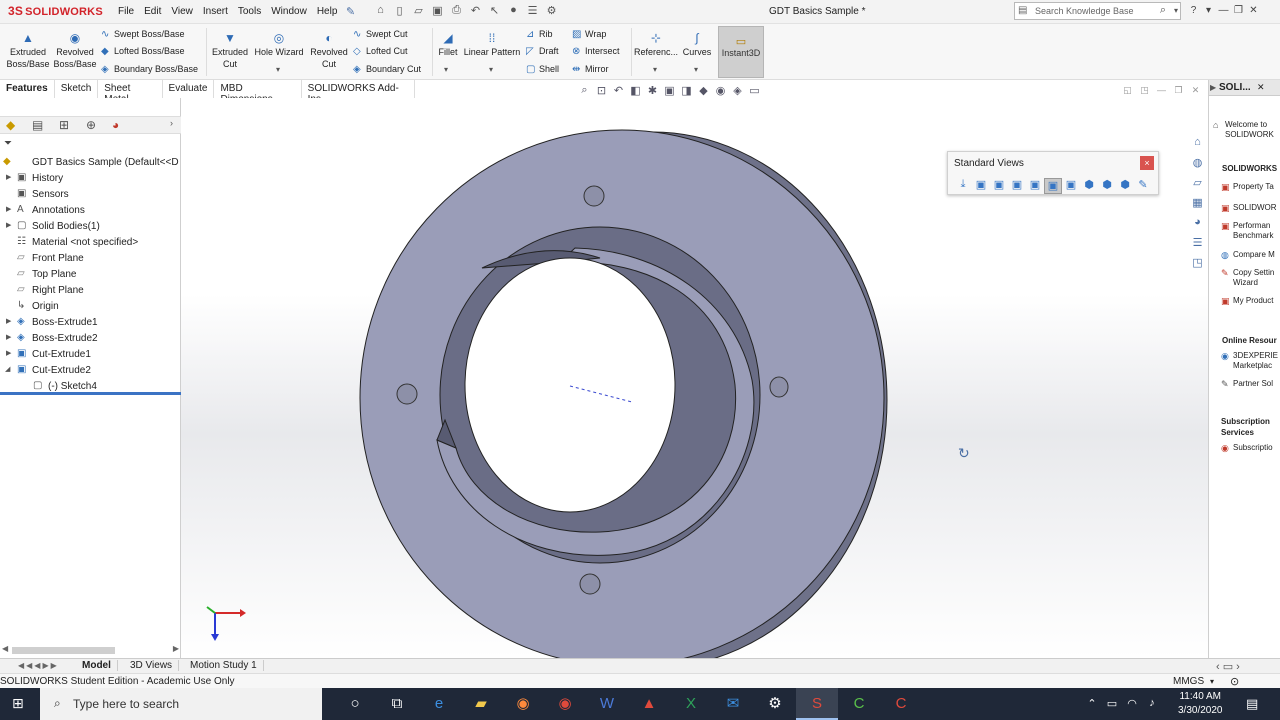  Describe the element at coordinates (1147, 163) in the screenshot. I see `close-icon: ×` at that location.